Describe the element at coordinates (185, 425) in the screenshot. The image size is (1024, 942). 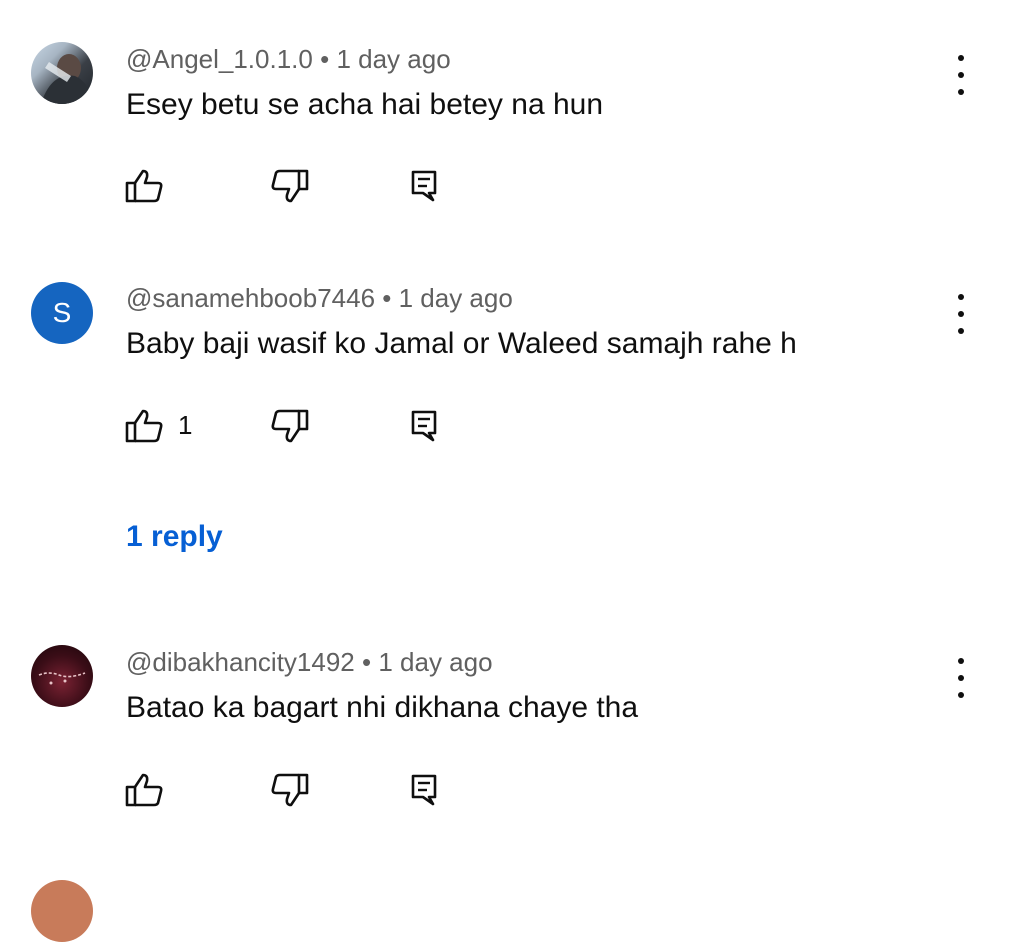
I see `like-count: 1` at that location.